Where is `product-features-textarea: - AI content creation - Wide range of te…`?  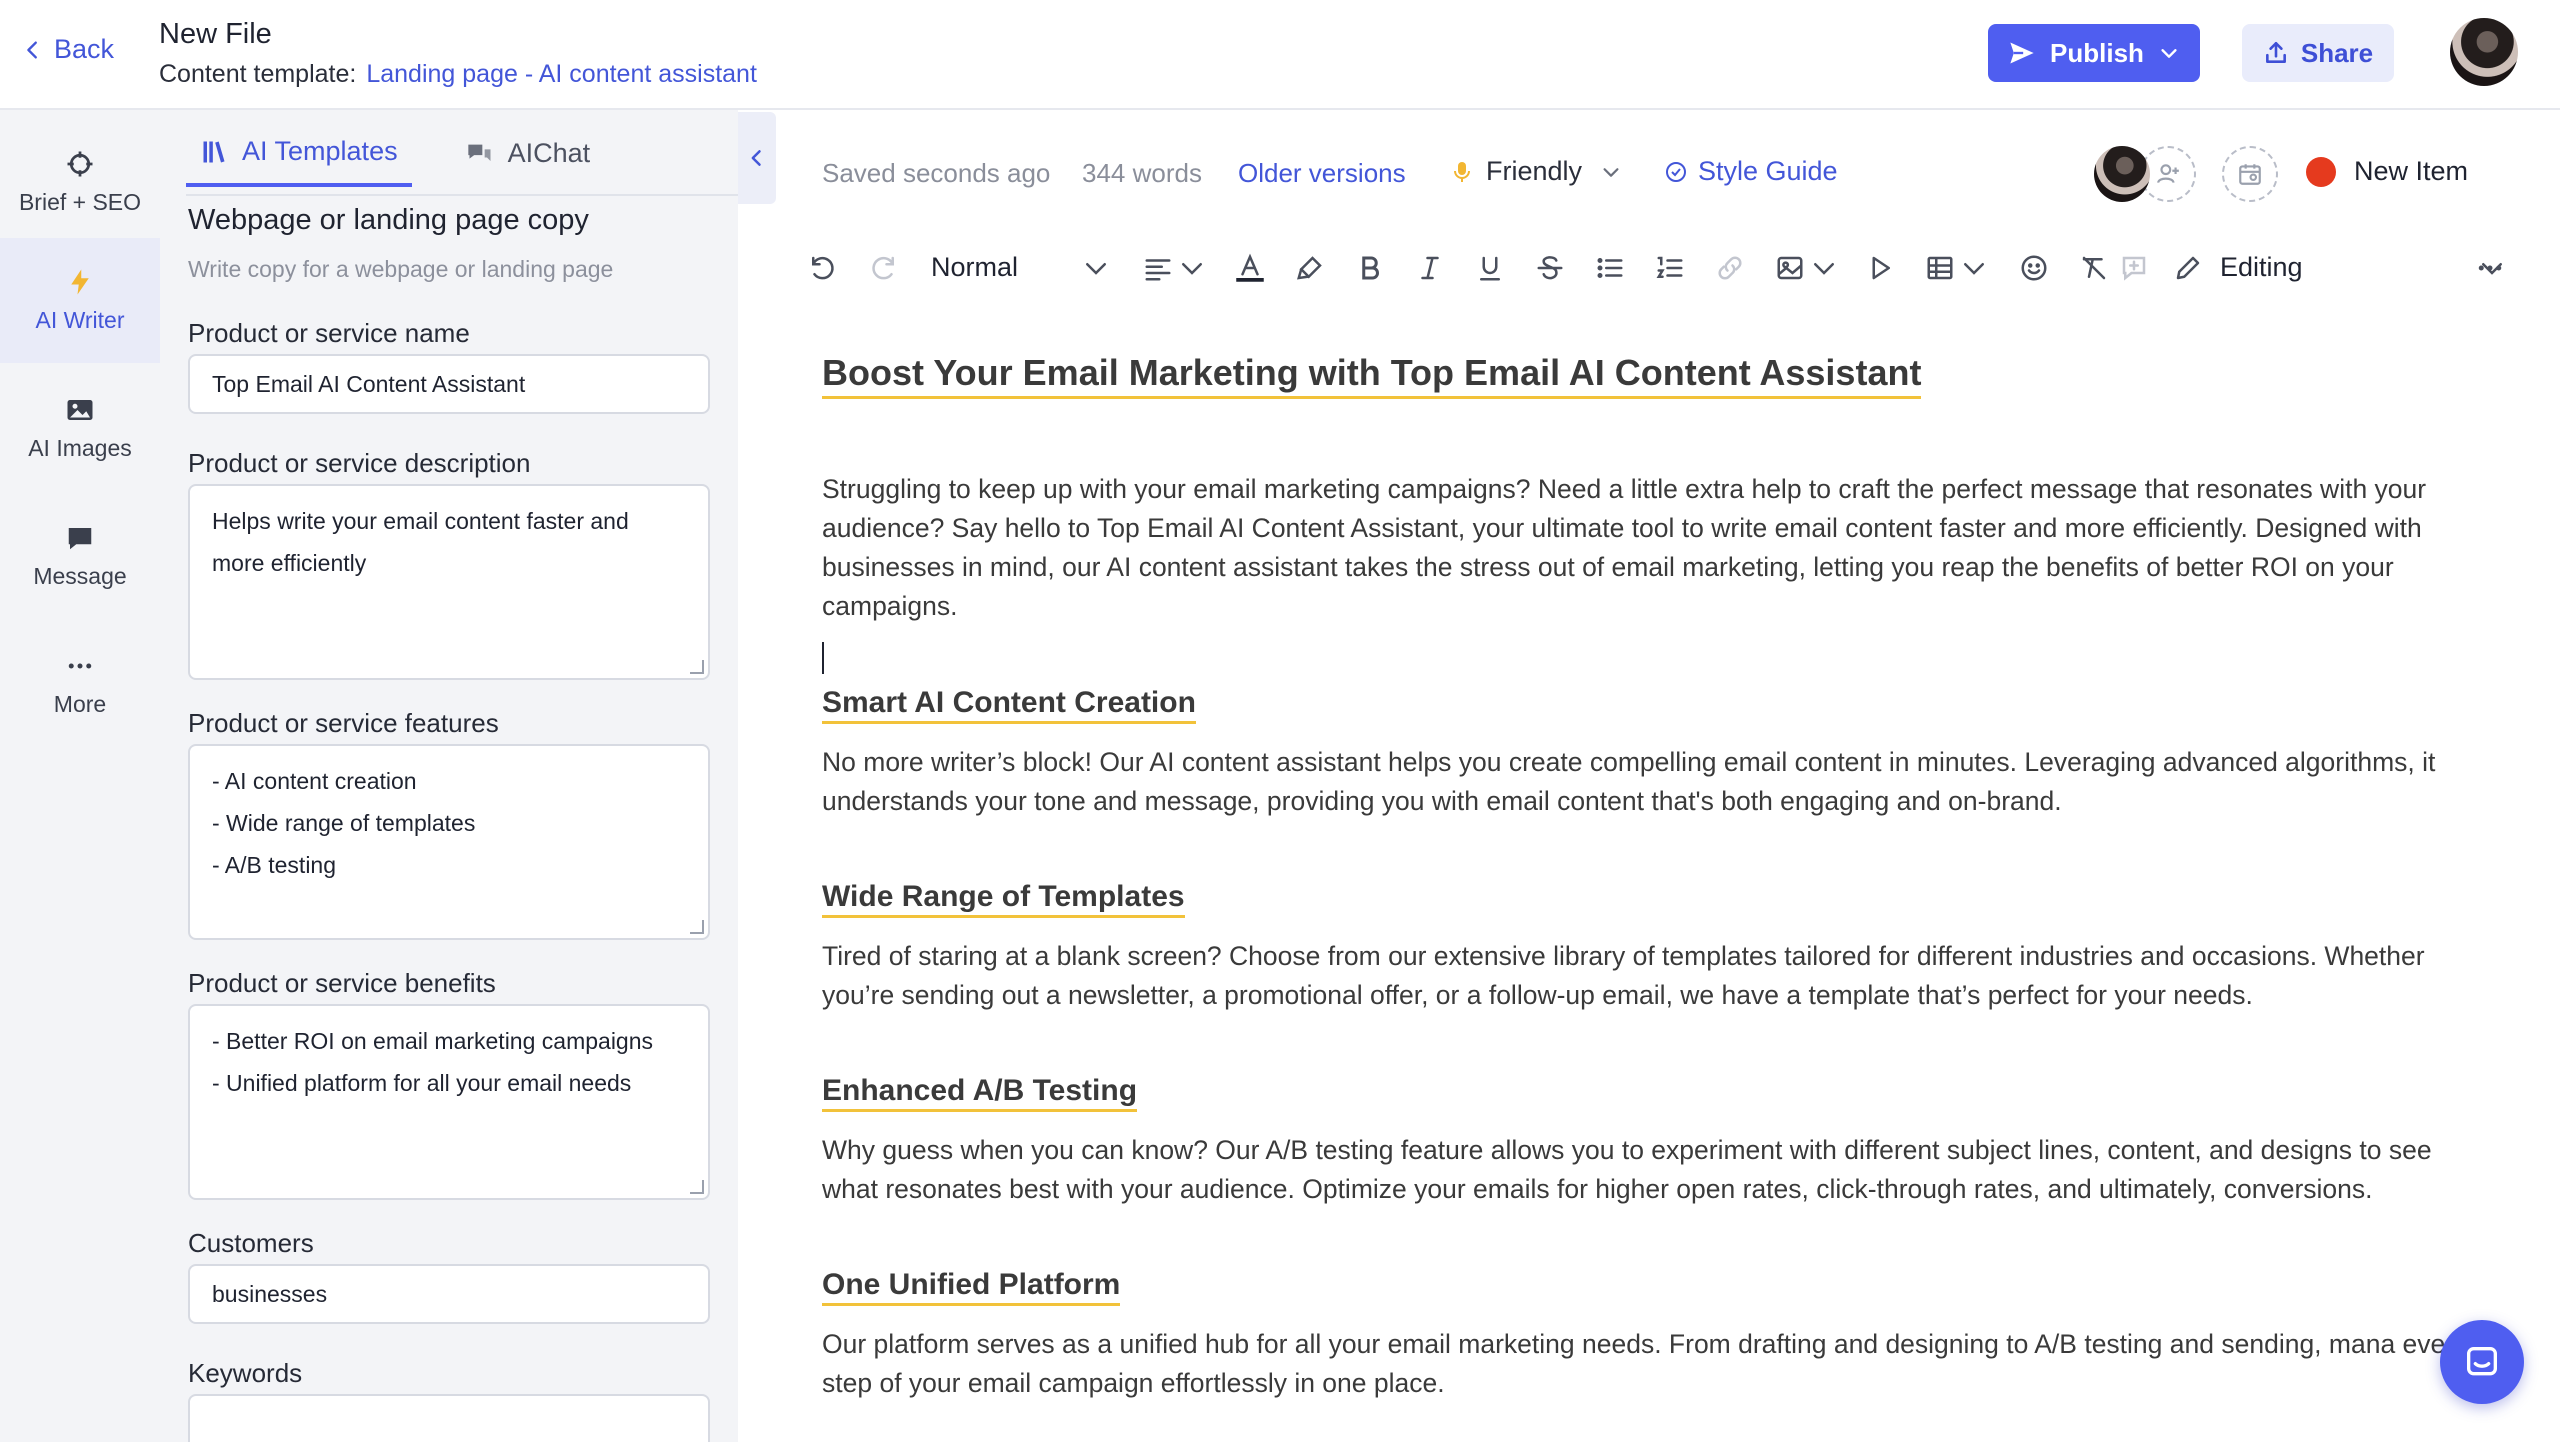 product-features-textarea: - AI content creation - Wide range of te… is located at coordinates (449, 842).